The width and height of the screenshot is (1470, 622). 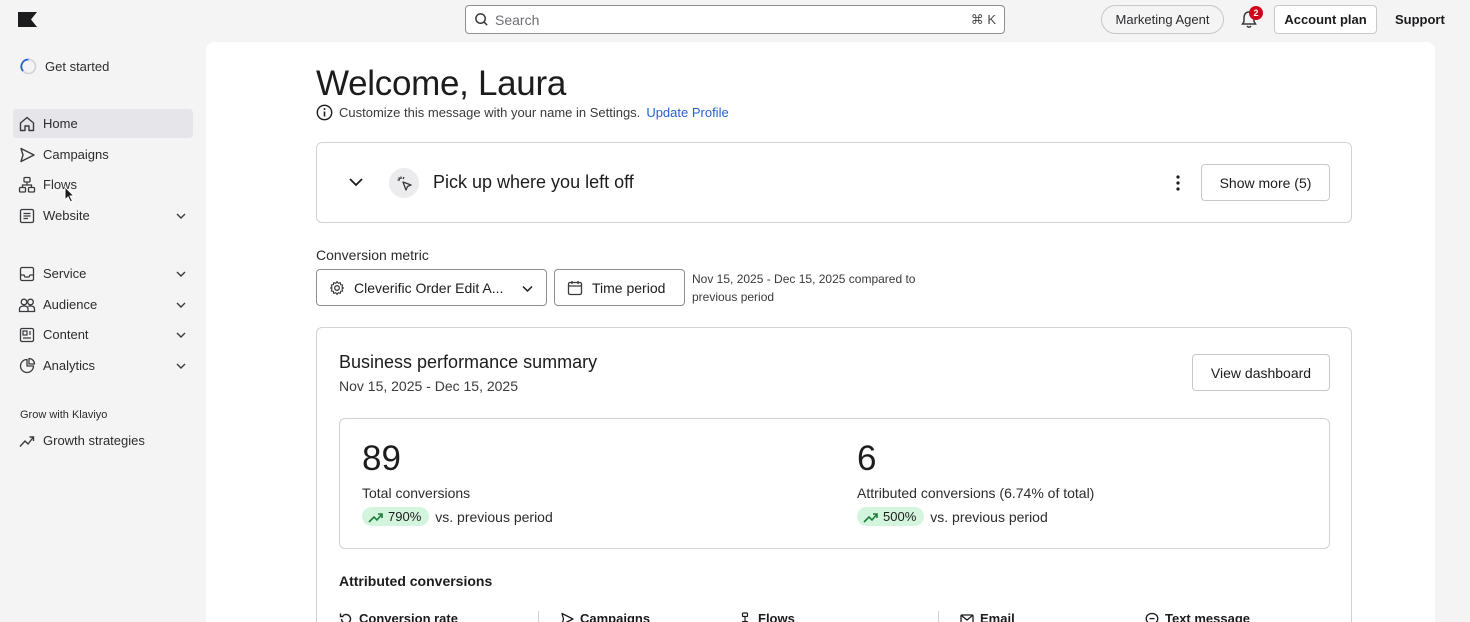 What do you see at coordinates (900, 516) in the screenshot?
I see `change-value: 500%` at bounding box center [900, 516].